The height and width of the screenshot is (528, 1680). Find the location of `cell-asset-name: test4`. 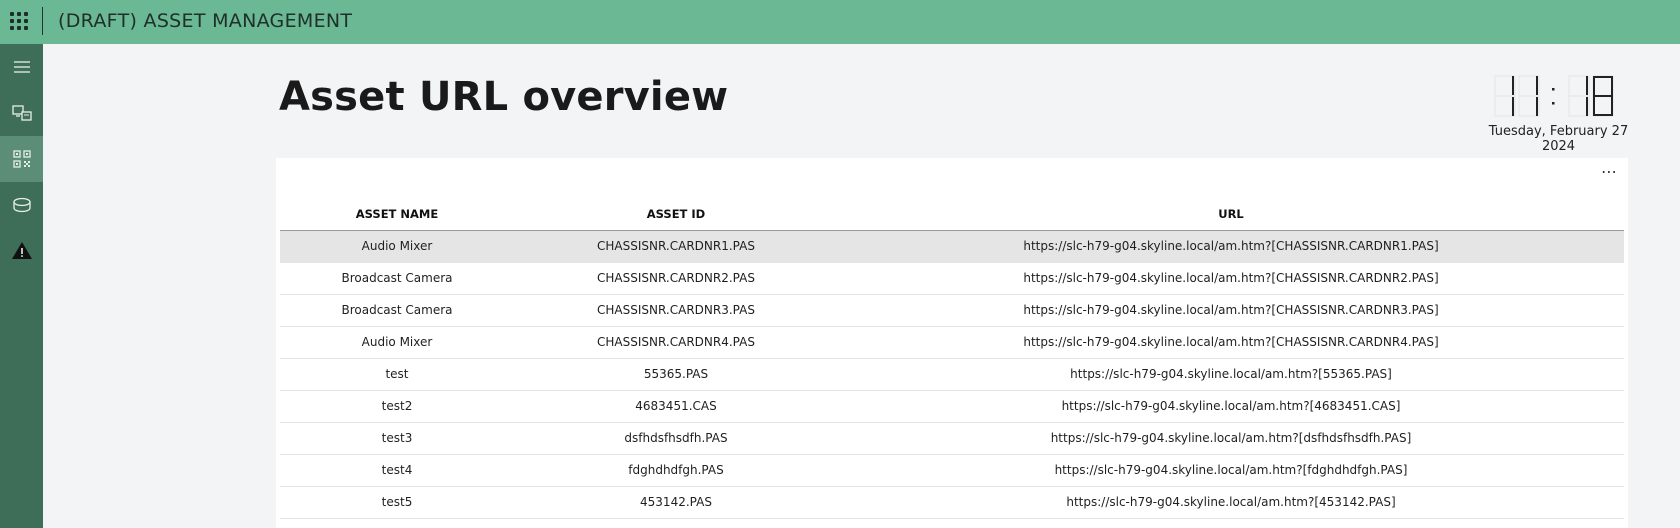

cell-asset-name: test4 is located at coordinates (397, 470).